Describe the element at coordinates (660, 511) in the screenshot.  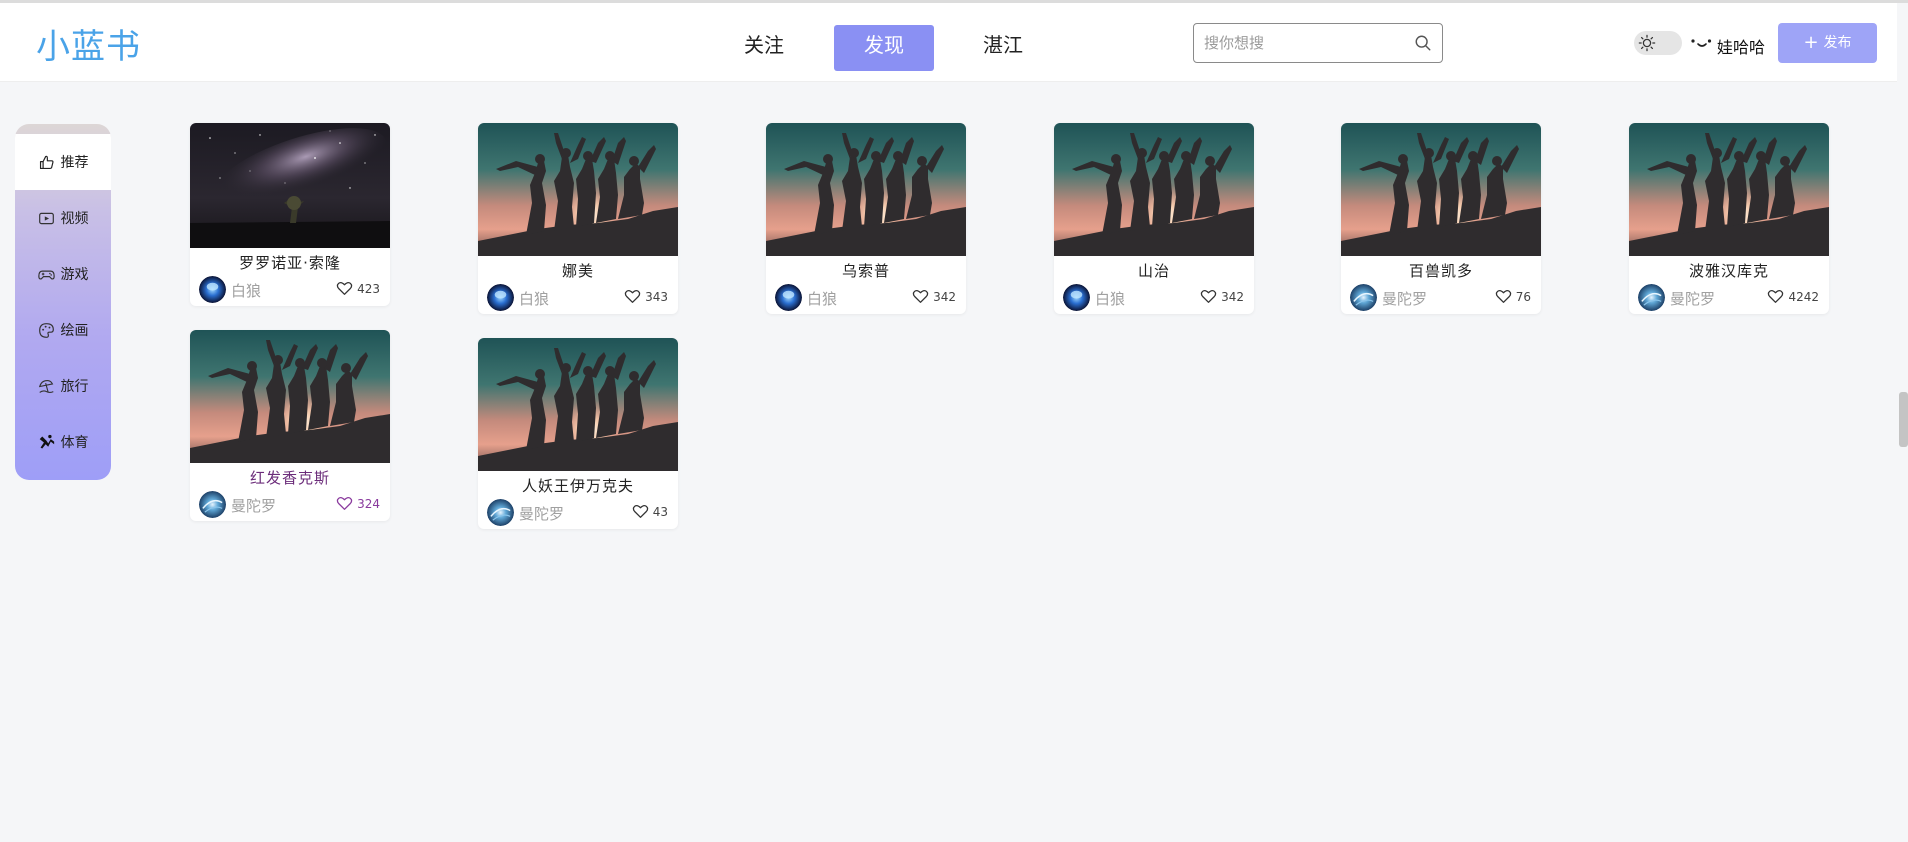
I see `like-count: 43` at that location.